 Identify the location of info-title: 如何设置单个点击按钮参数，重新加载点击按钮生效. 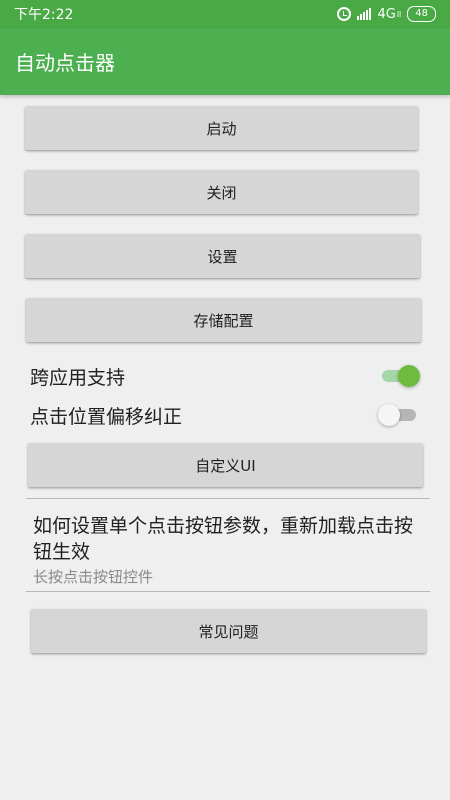
(230, 539).